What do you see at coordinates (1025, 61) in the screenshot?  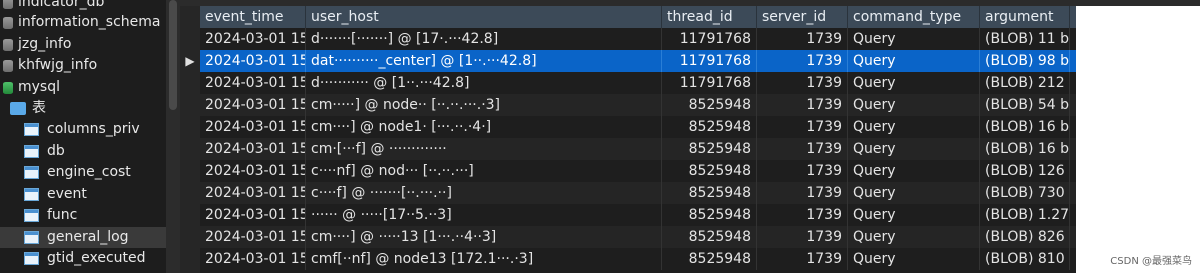 I see `cell-argument: (BLOB) 98 byt` at bounding box center [1025, 61].